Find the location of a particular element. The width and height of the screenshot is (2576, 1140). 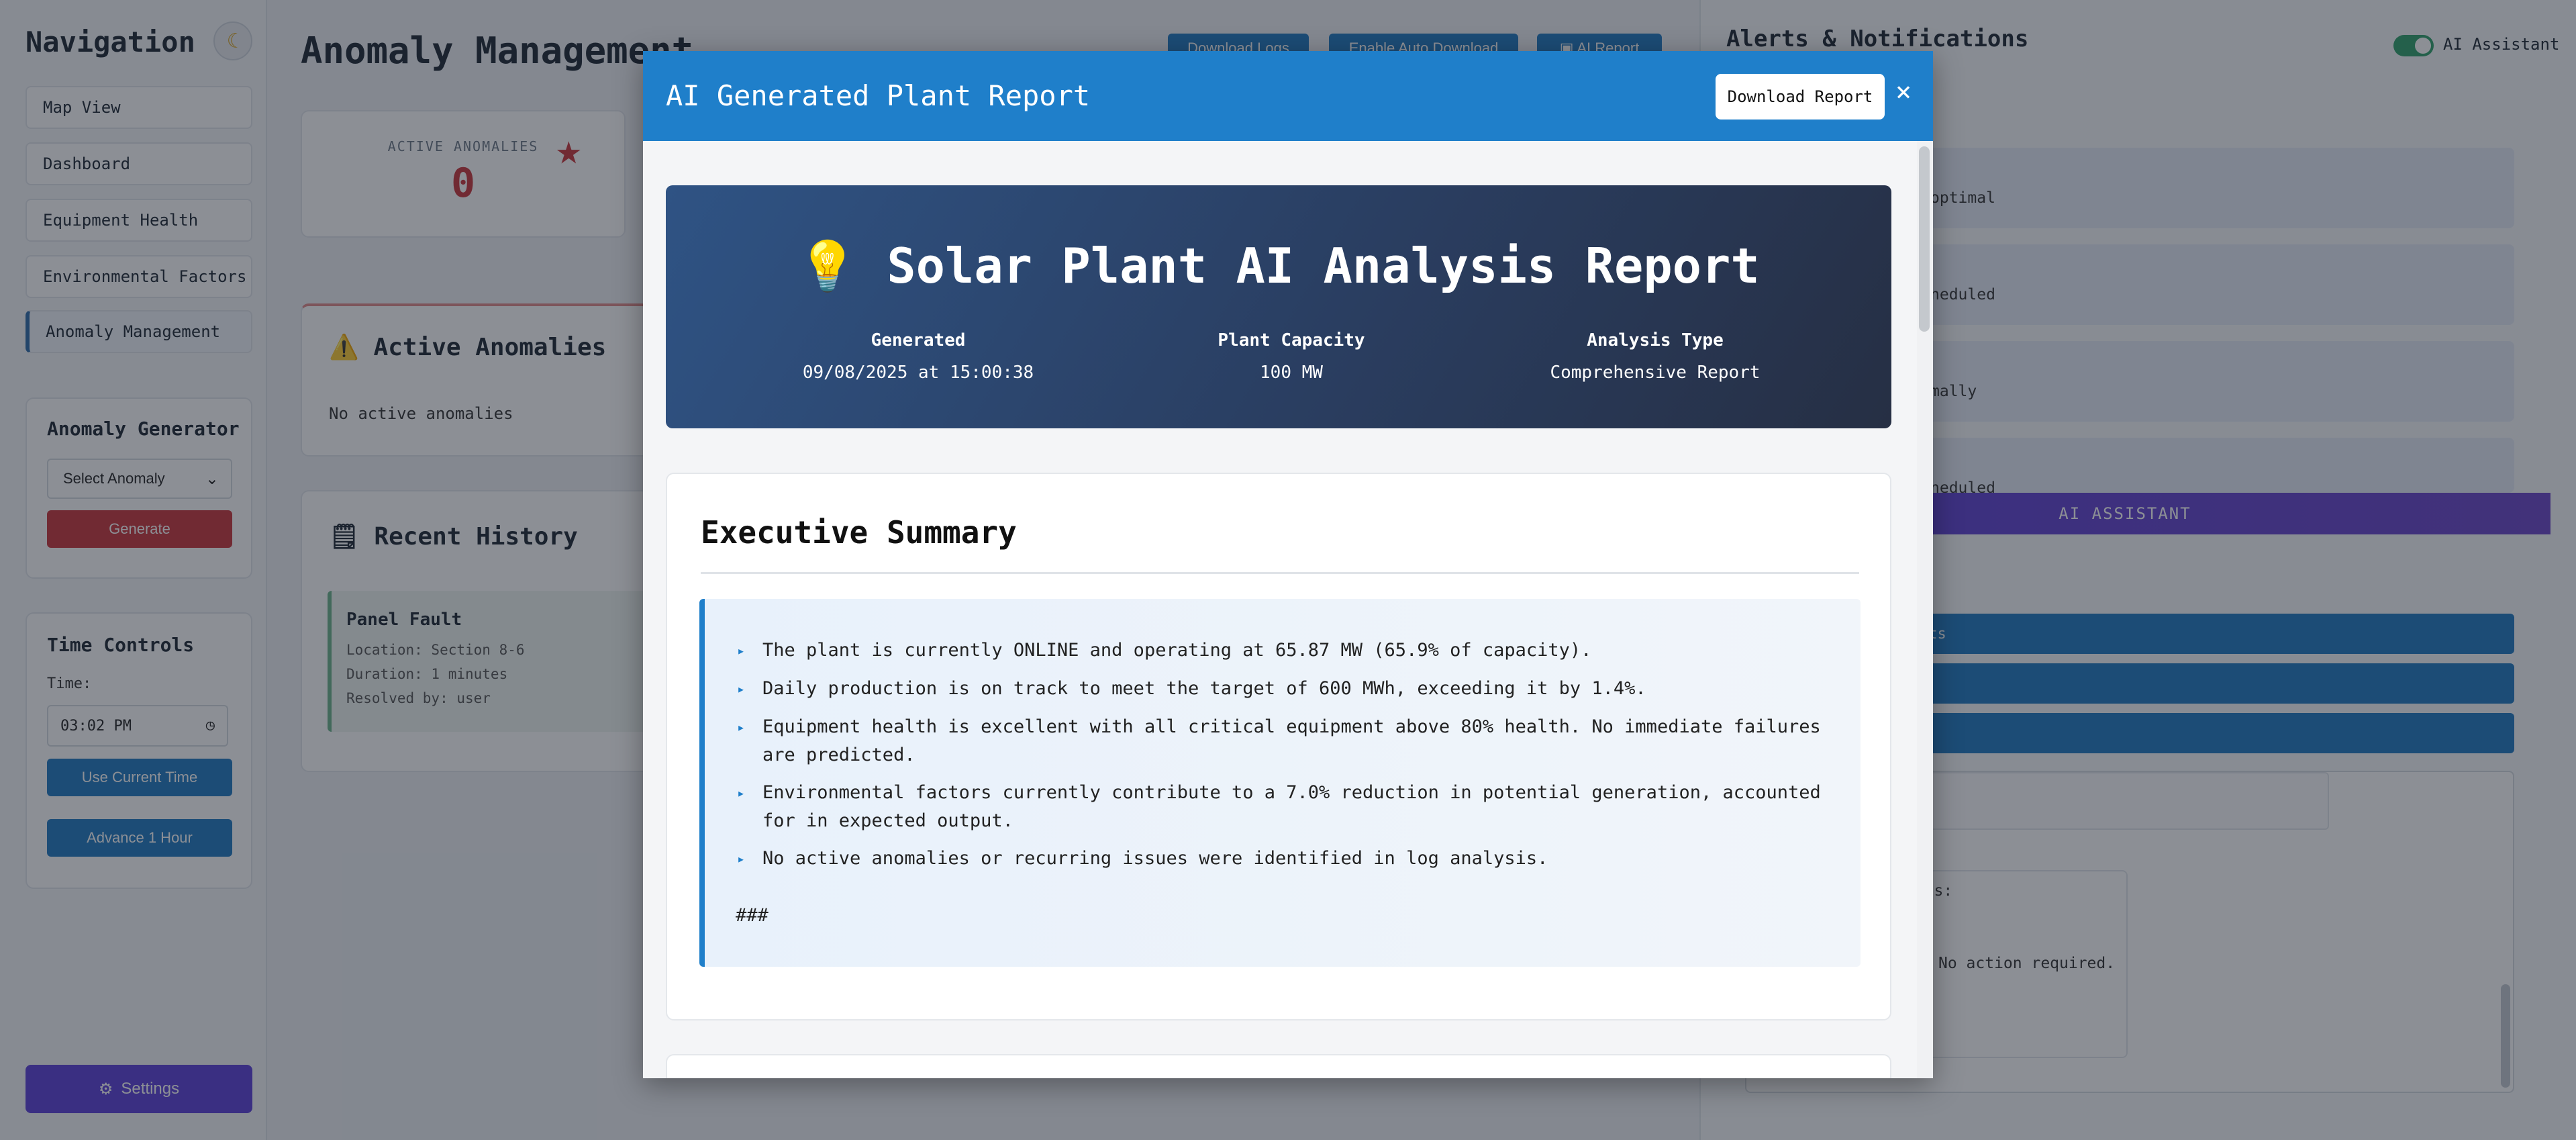

meta-label-capacity: Plant Capacity is located at coordinates (1291, 340).